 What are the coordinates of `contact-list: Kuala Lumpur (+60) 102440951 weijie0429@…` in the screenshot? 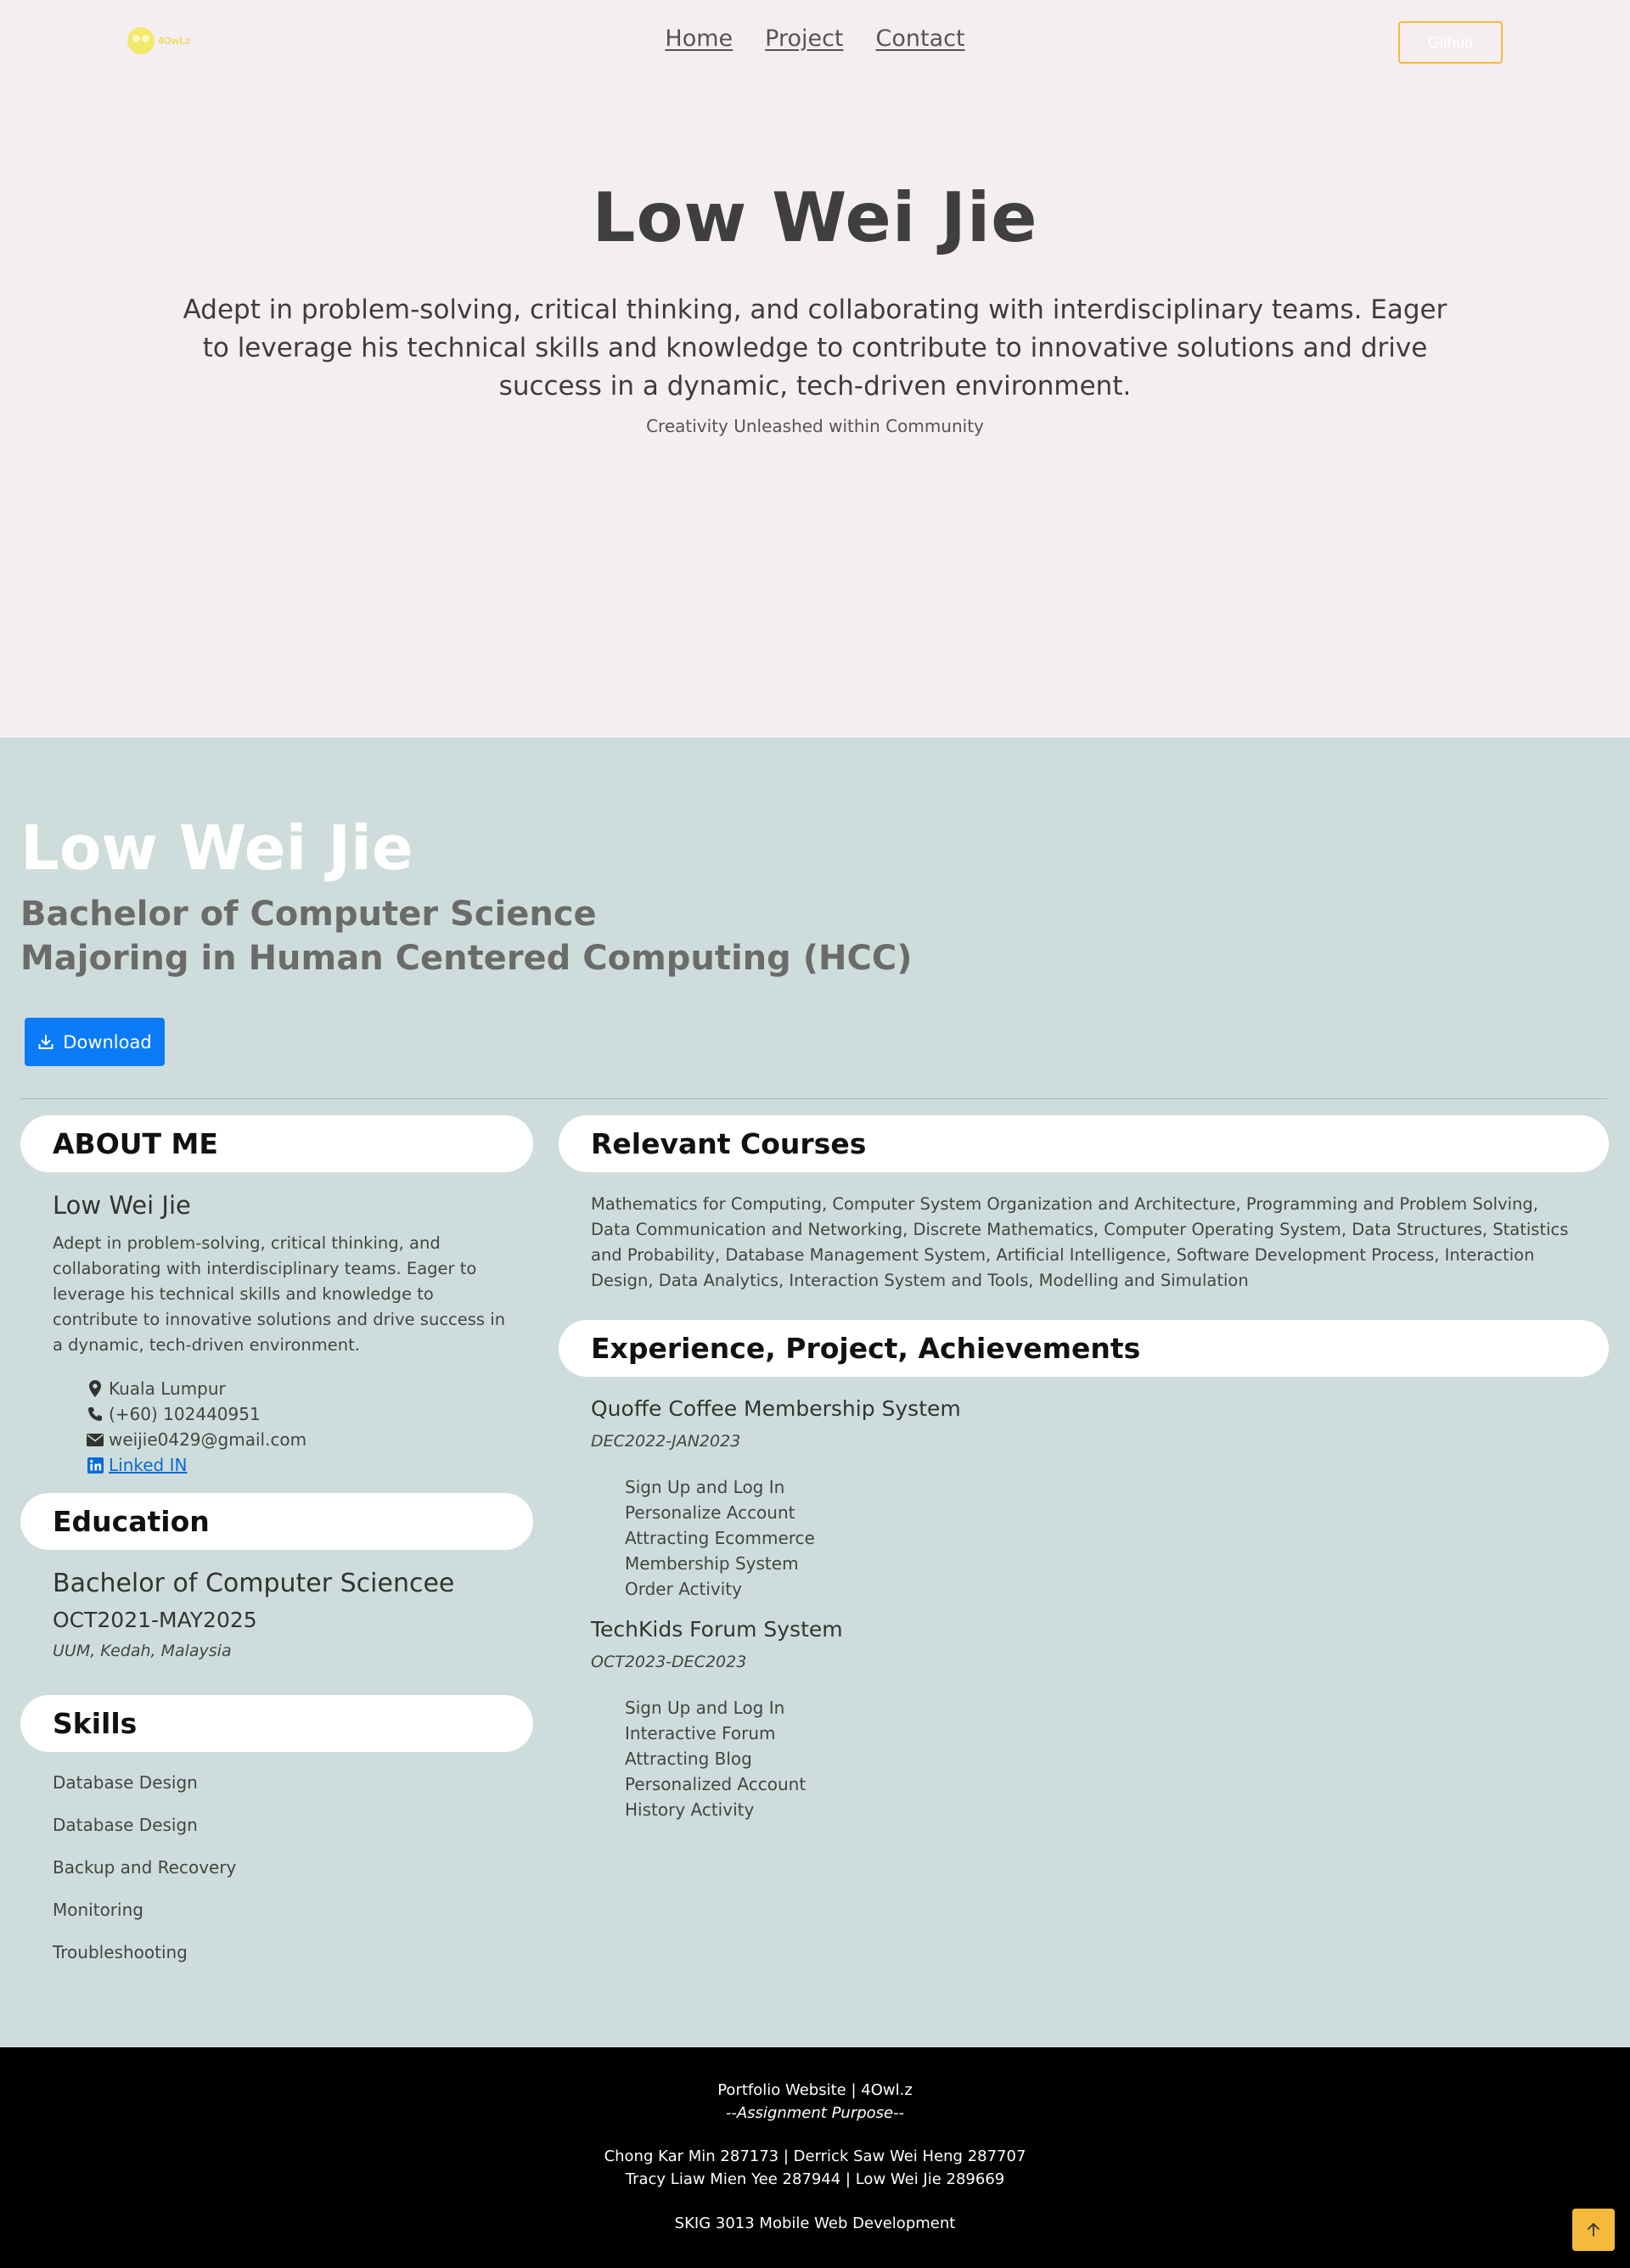 It's located at (197, 1427).